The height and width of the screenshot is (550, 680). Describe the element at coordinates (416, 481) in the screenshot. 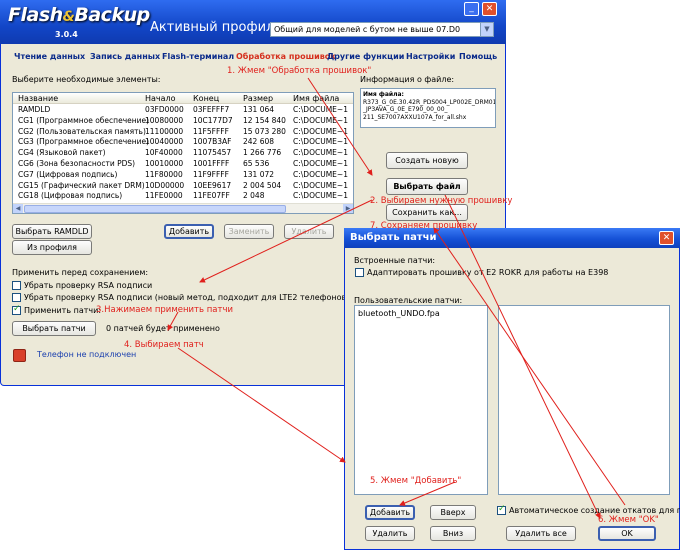

I see `annotation-step-5: 5. Жмем "Добавить"` at that location.